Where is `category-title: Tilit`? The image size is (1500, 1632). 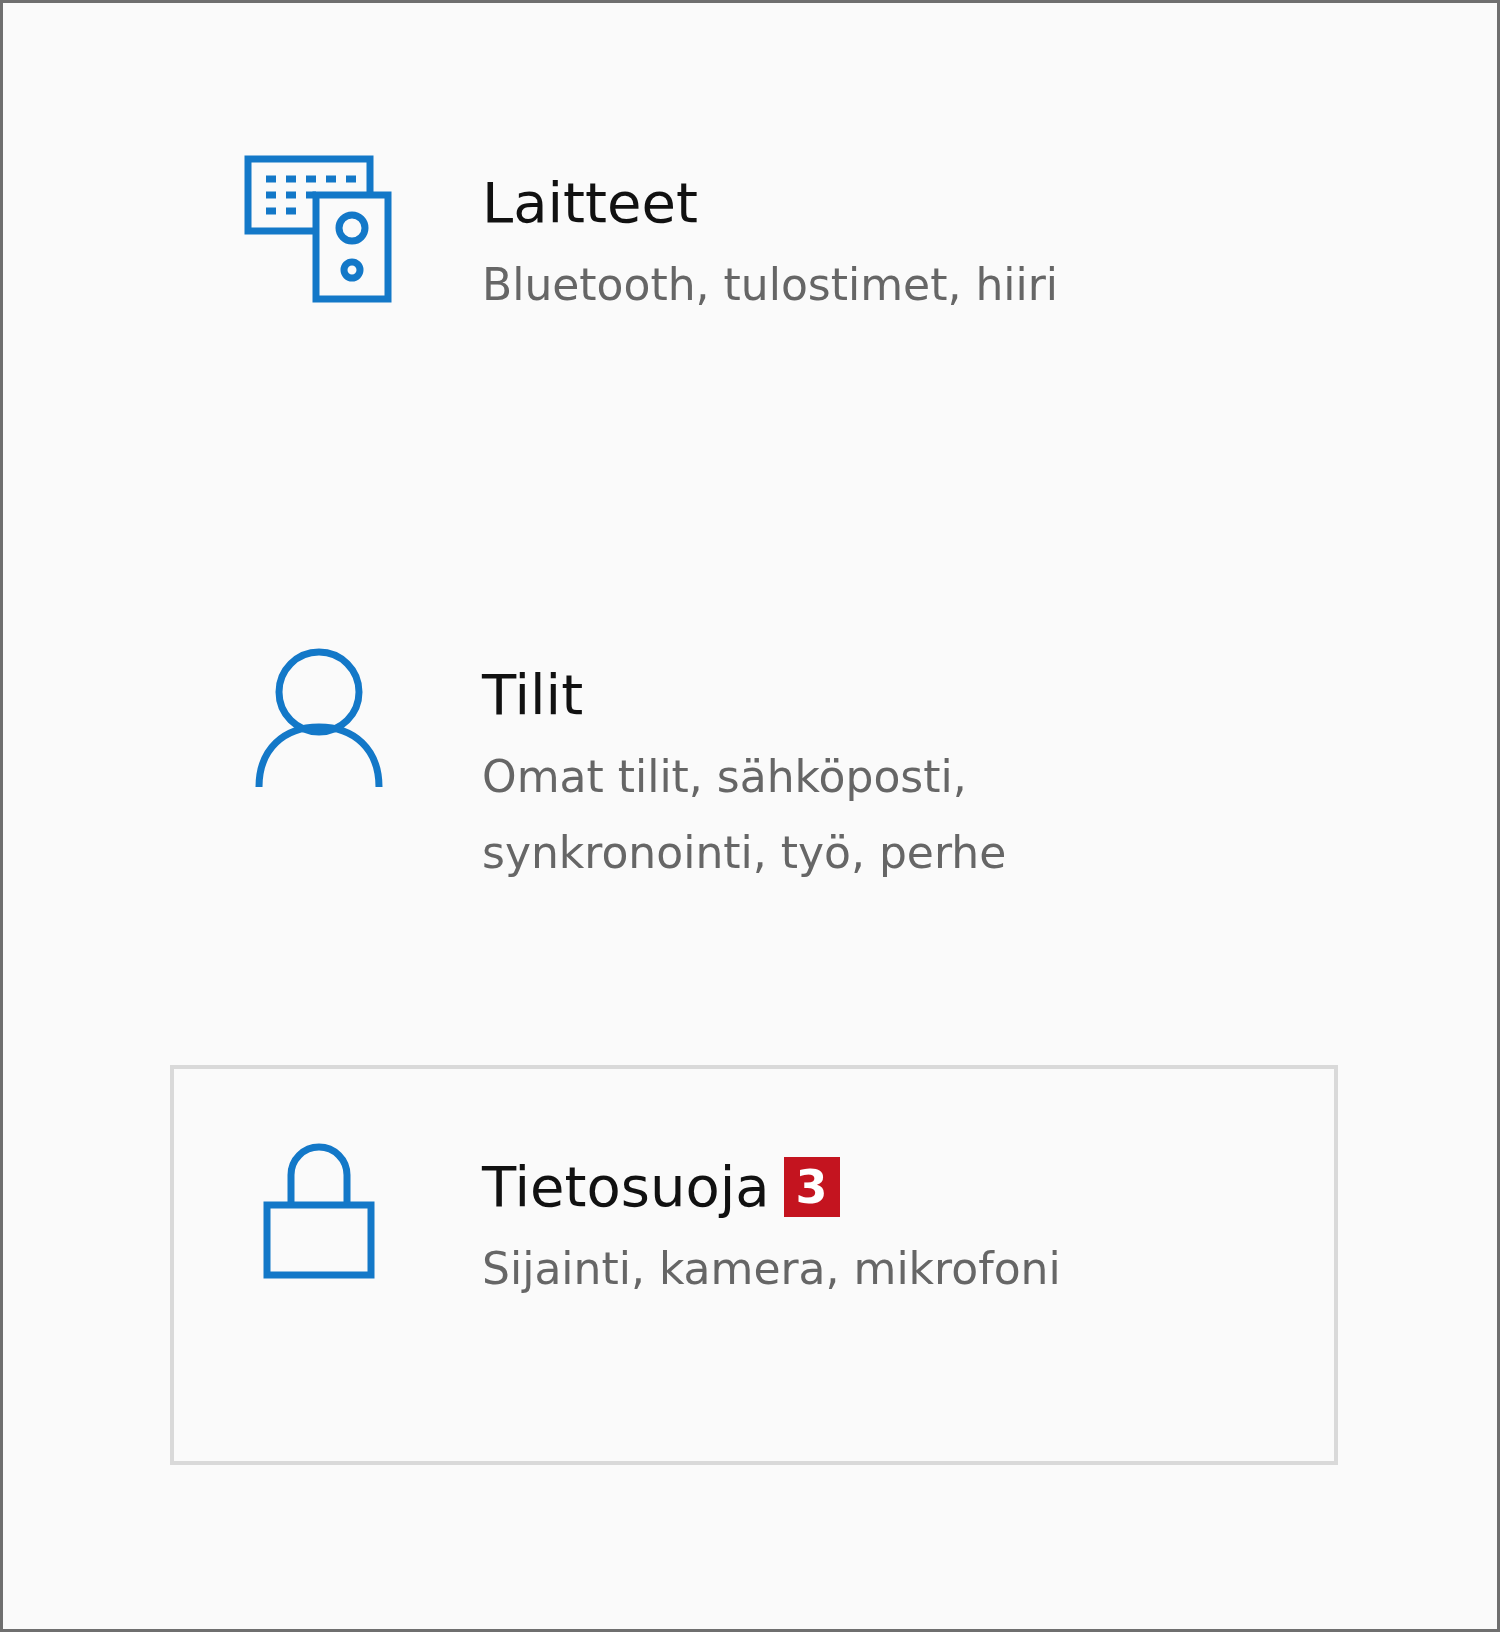 category-title: Tilit is located at coordinates (533, 695).